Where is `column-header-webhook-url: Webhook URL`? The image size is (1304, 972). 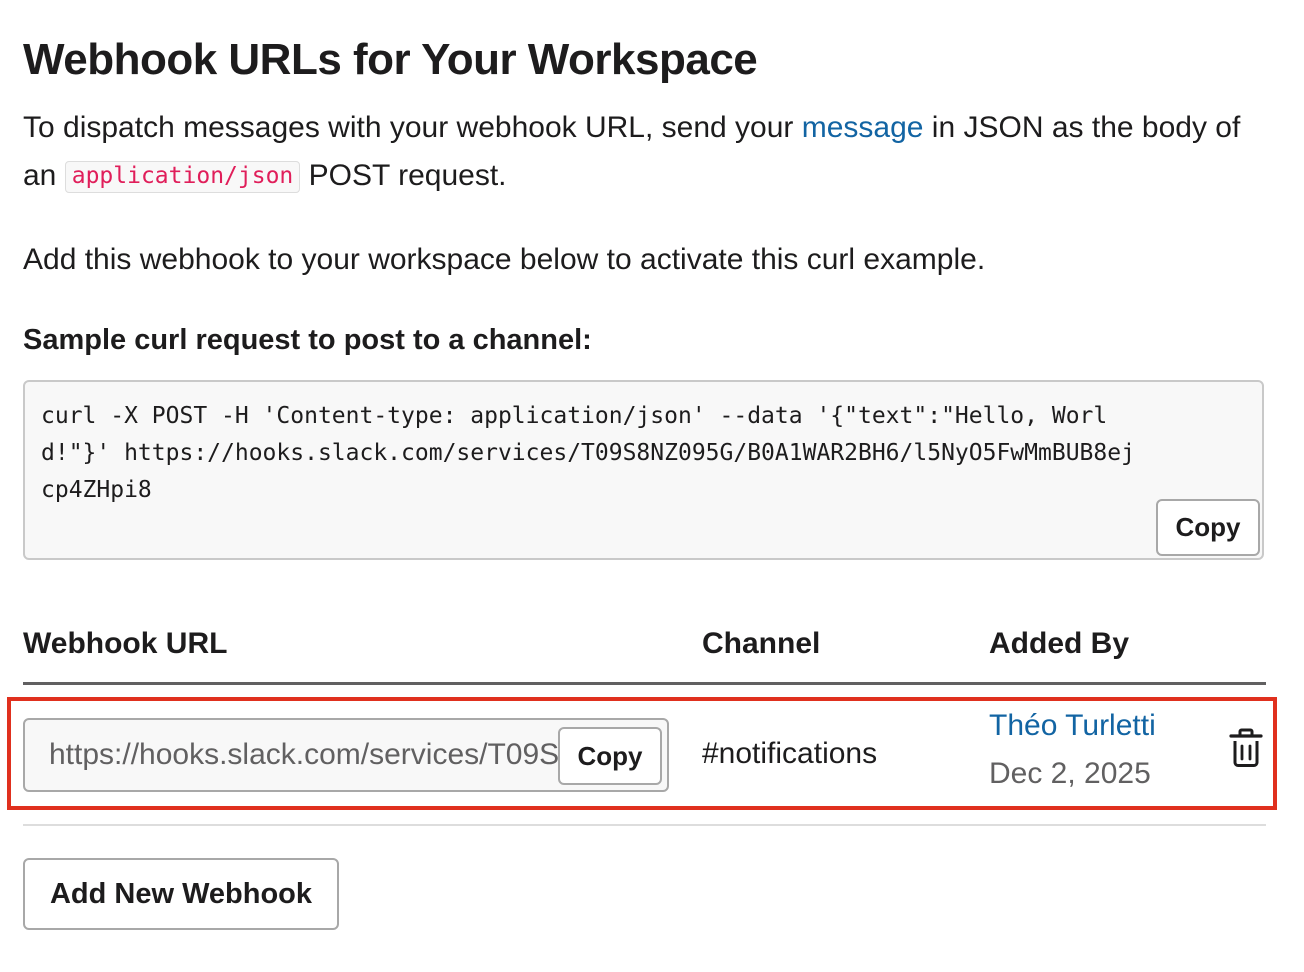
column-header-webhook-url: Webhook URL is located at coordinates (125, 643).